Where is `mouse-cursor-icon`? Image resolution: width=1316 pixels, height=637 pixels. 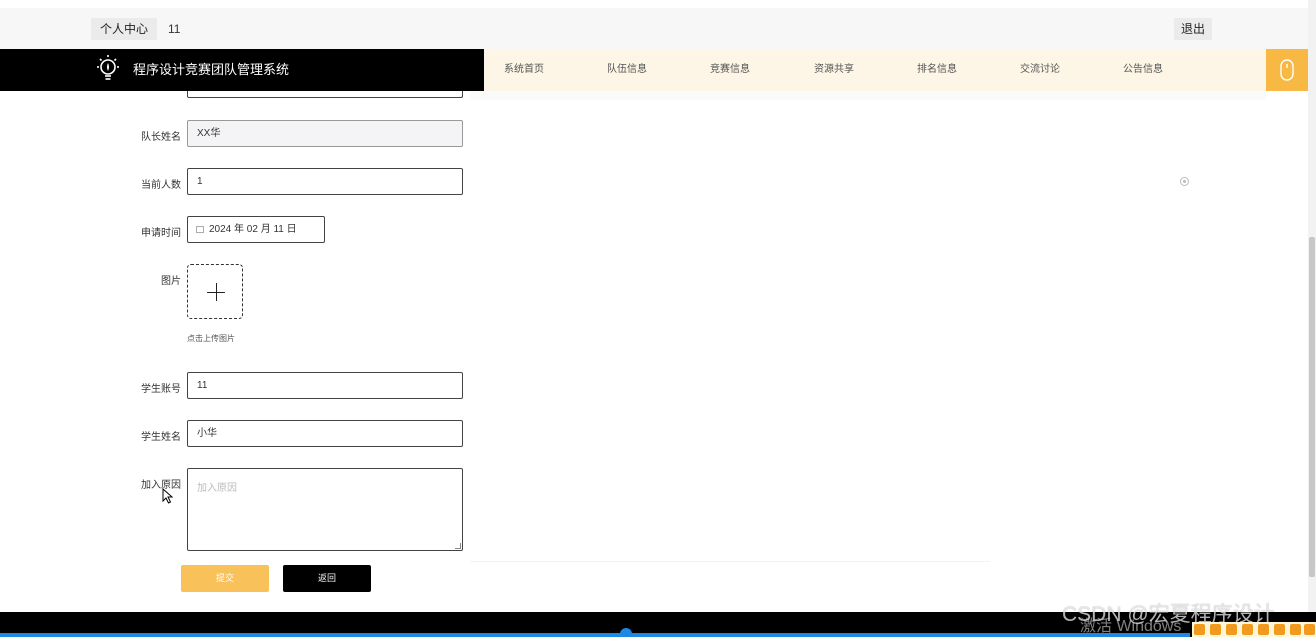
mouse-cursor-icon is located at coordinates (168, 496).